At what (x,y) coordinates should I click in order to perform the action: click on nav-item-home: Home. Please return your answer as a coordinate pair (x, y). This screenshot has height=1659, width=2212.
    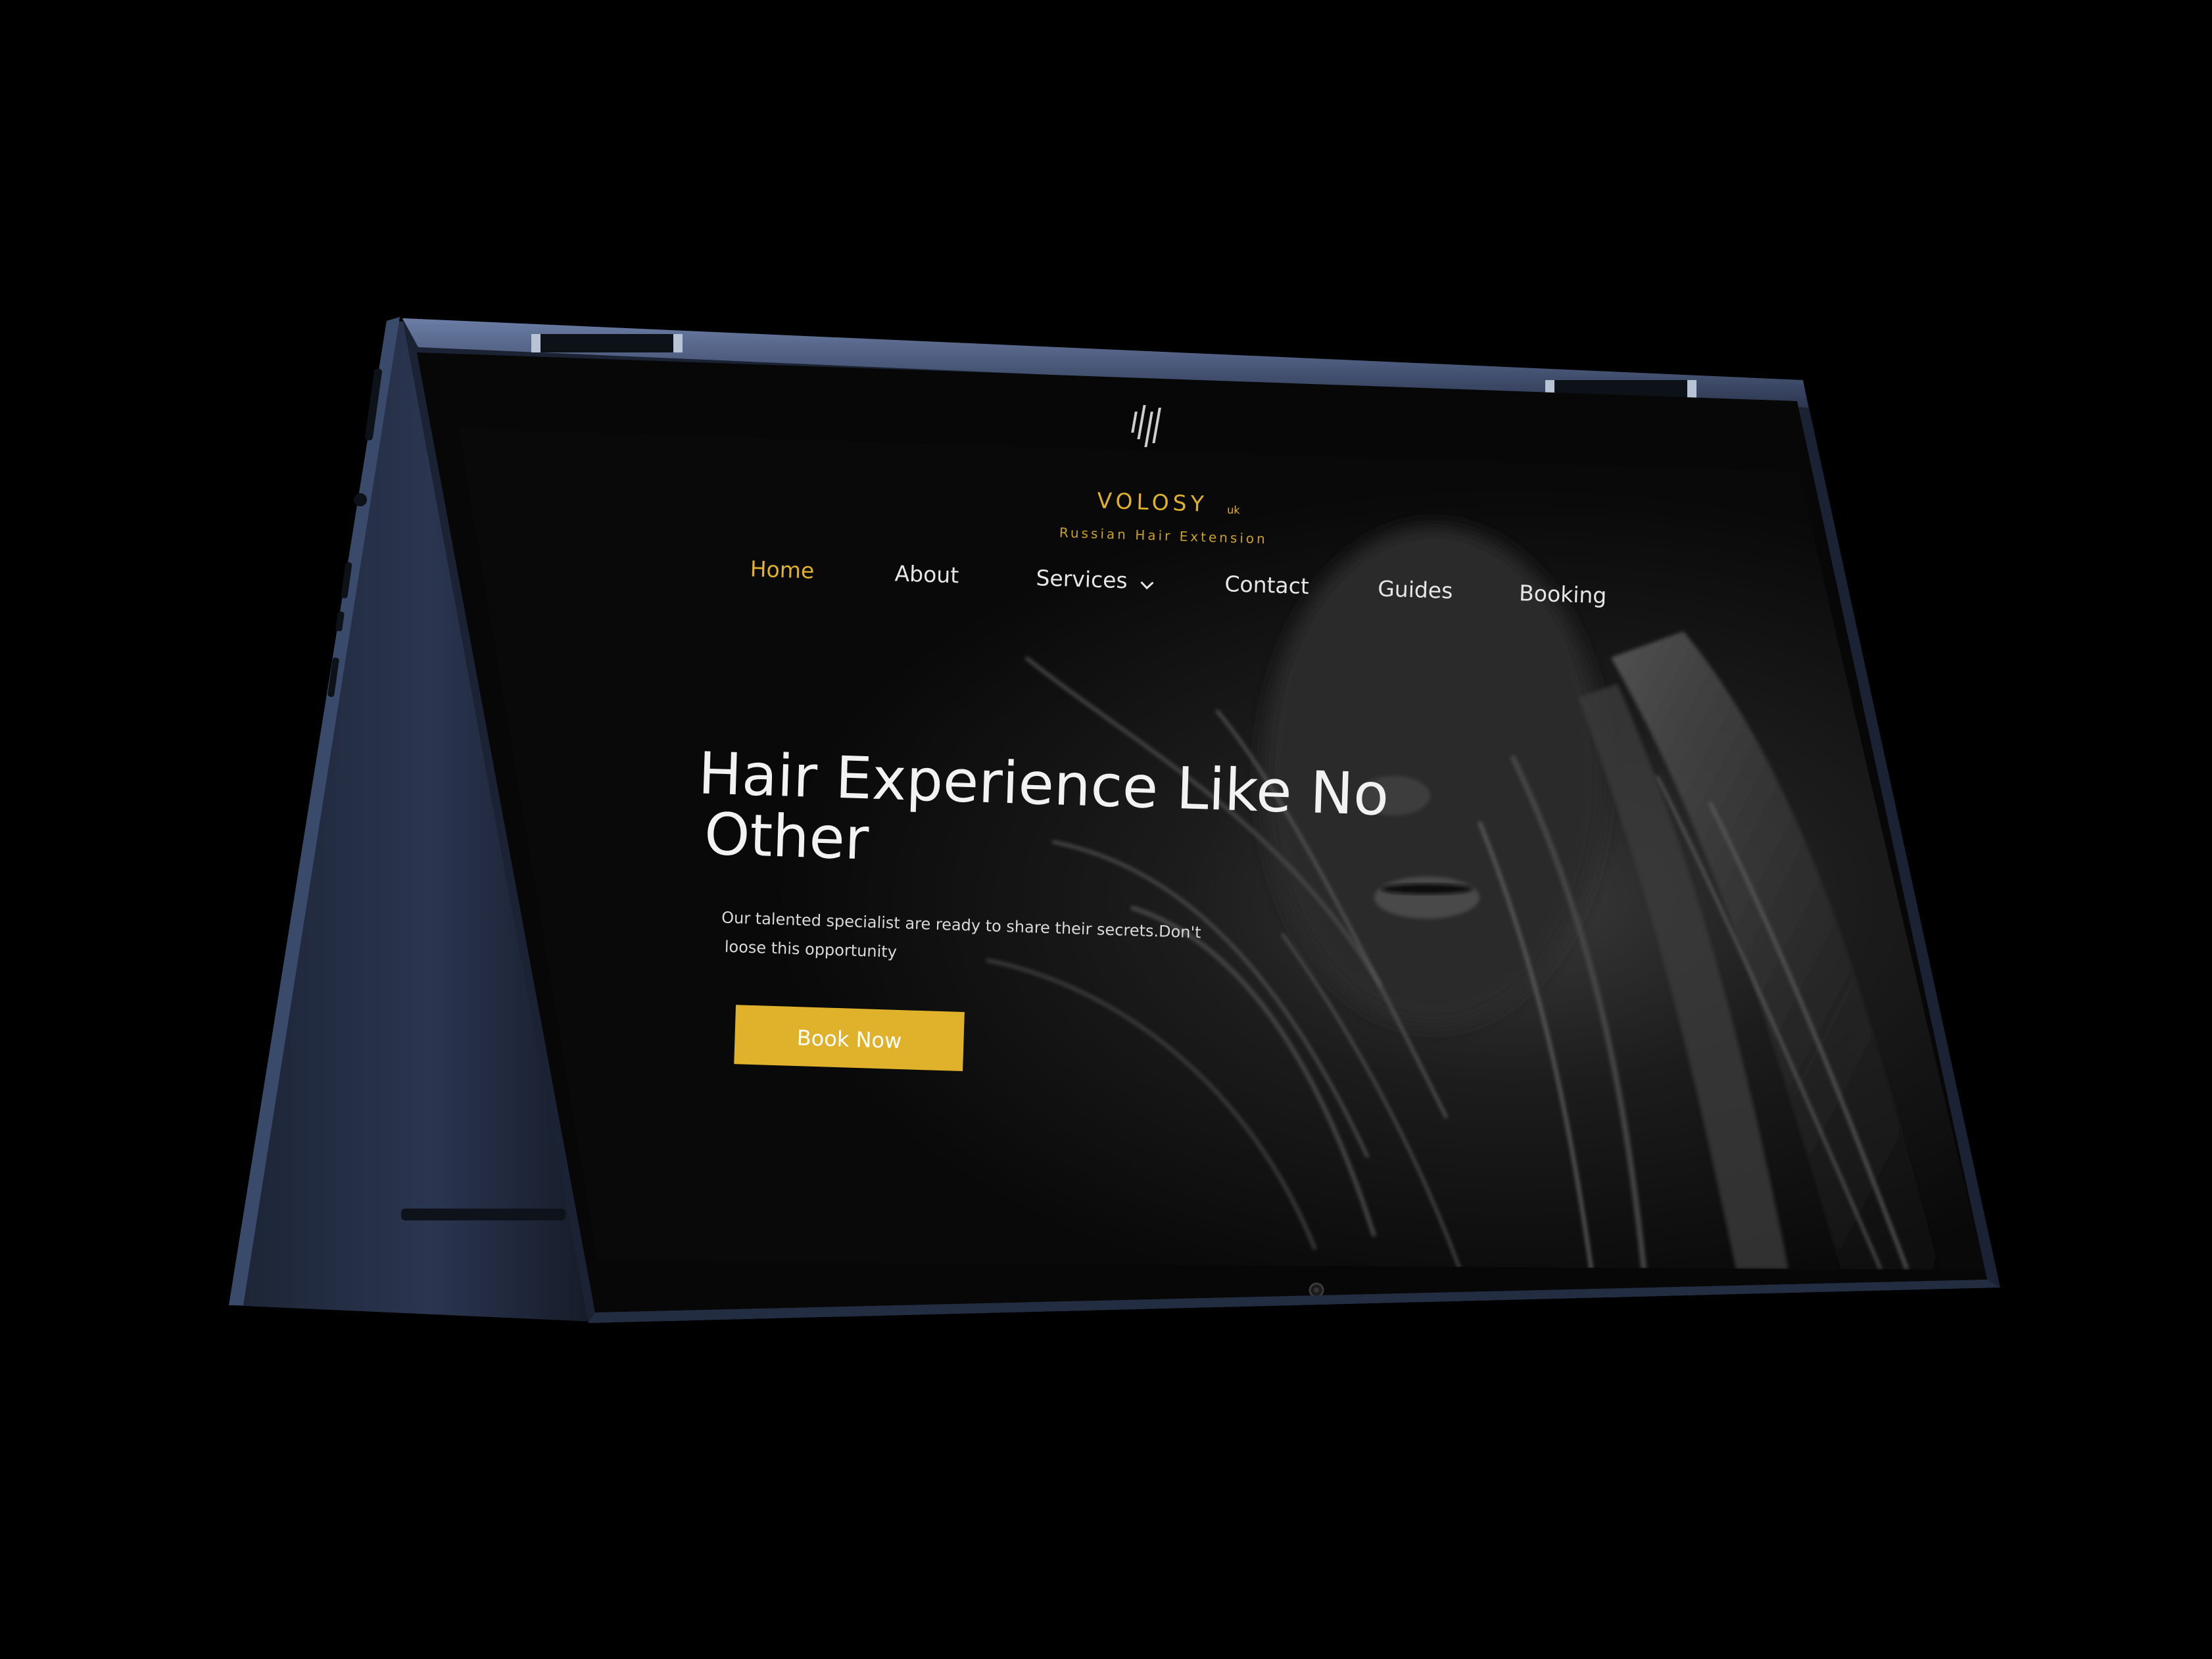
    Looking at the image, I should click on (782, 569).